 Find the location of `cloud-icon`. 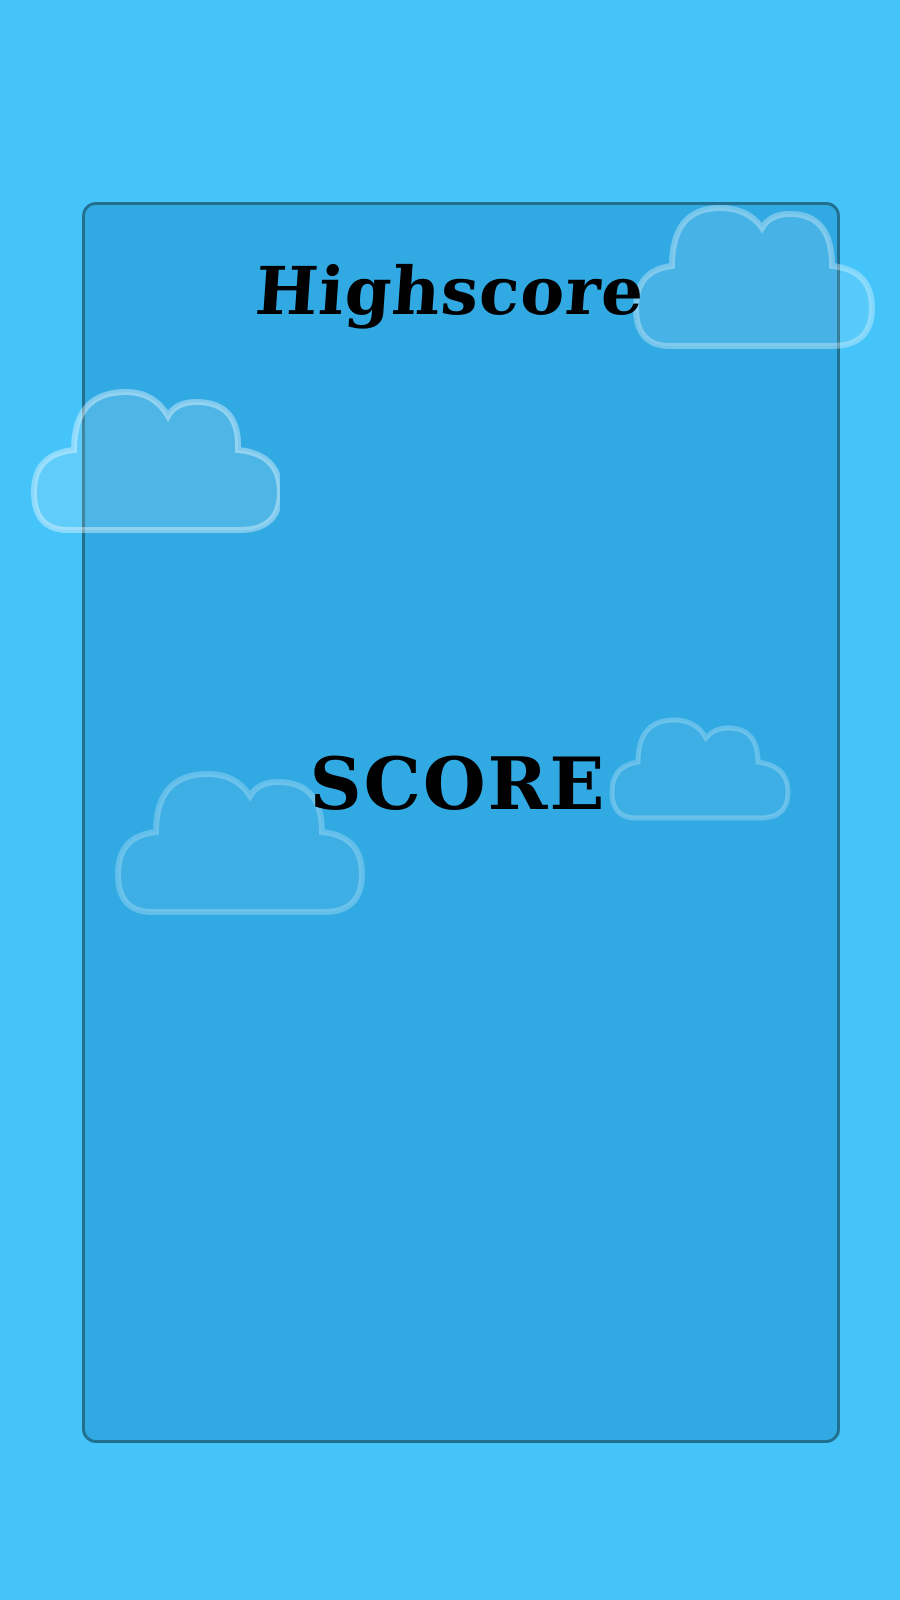

cloud-icon is located at coordinates (155, 463).